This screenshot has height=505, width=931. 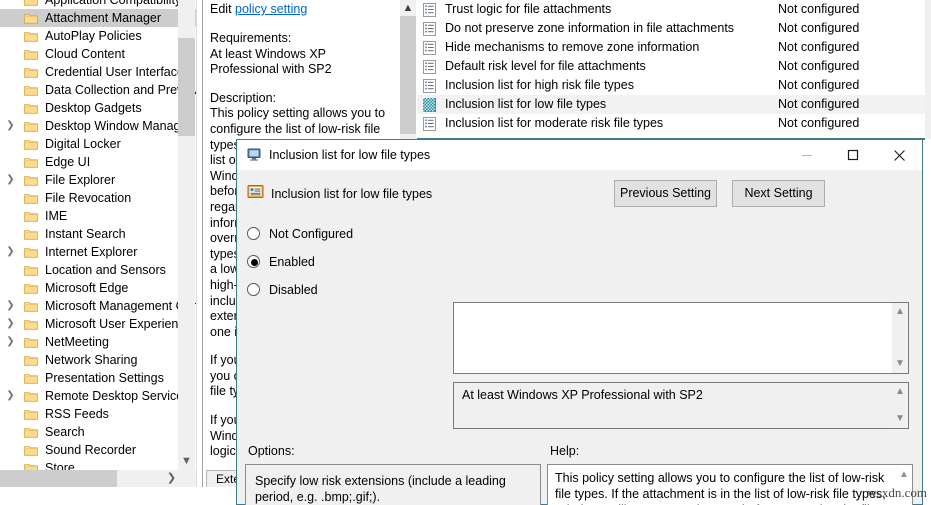 What do you see at coordinates (65, 432) in the screenshot?
I see `tree-item-label: Search` at bounding box center [65, 432].